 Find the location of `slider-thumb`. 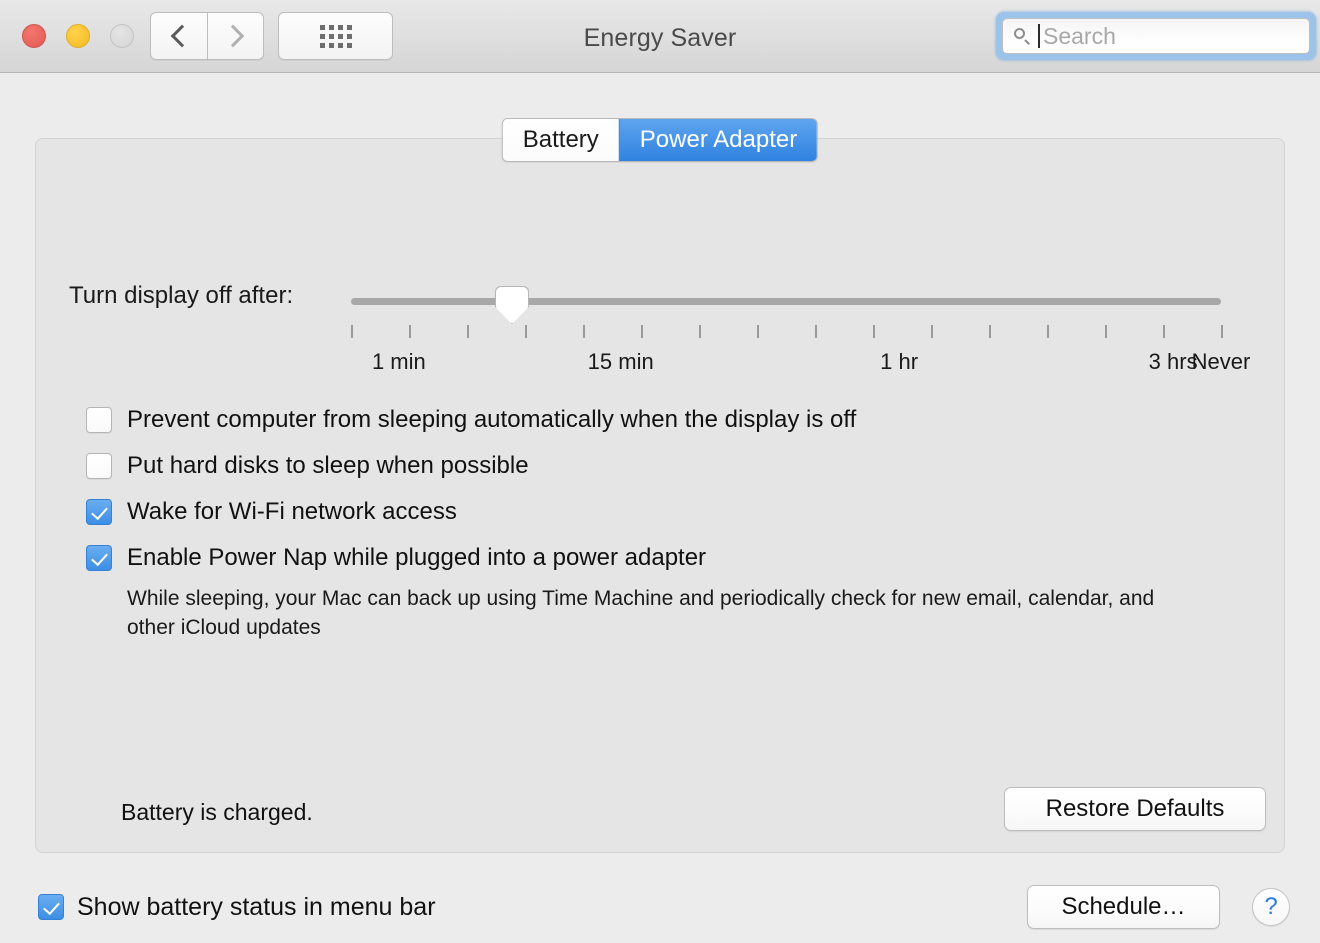

slider-thumb is located at coordinates (511, 305).